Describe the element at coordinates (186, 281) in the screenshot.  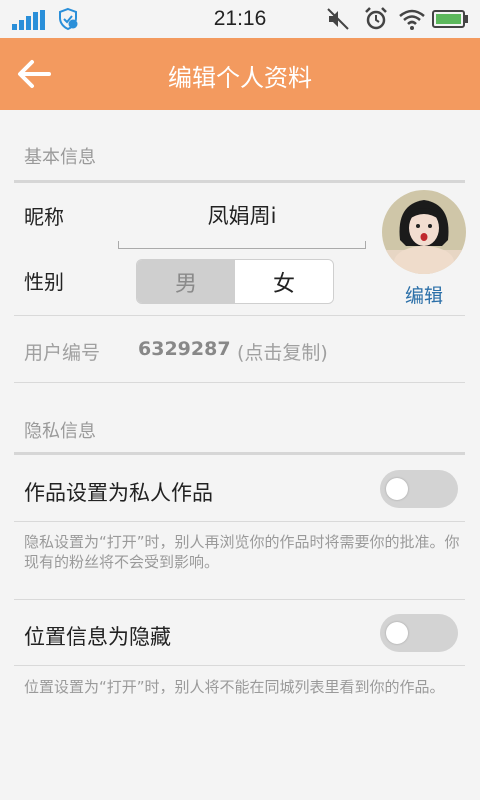
I see `gender-option-male: 男` at that location.